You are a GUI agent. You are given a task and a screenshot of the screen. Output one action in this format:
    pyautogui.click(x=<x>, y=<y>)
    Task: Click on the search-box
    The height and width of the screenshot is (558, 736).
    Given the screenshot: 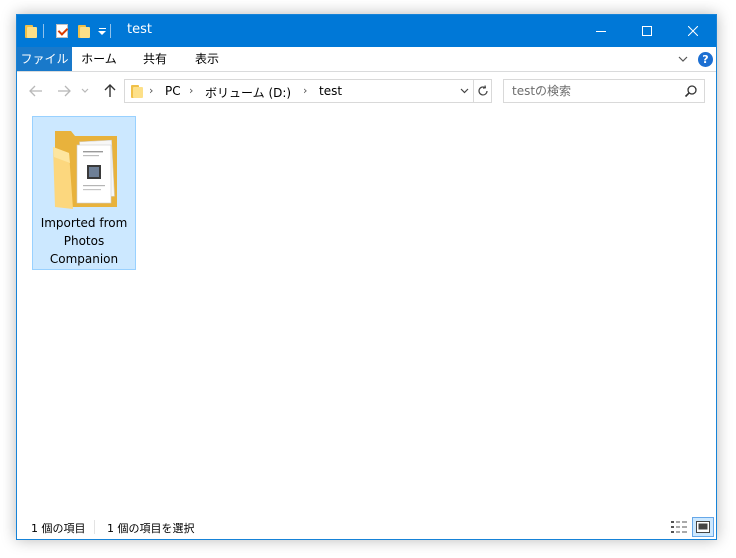 What is the action you would take?
    pyautogui.click(x=604, y=91)
    